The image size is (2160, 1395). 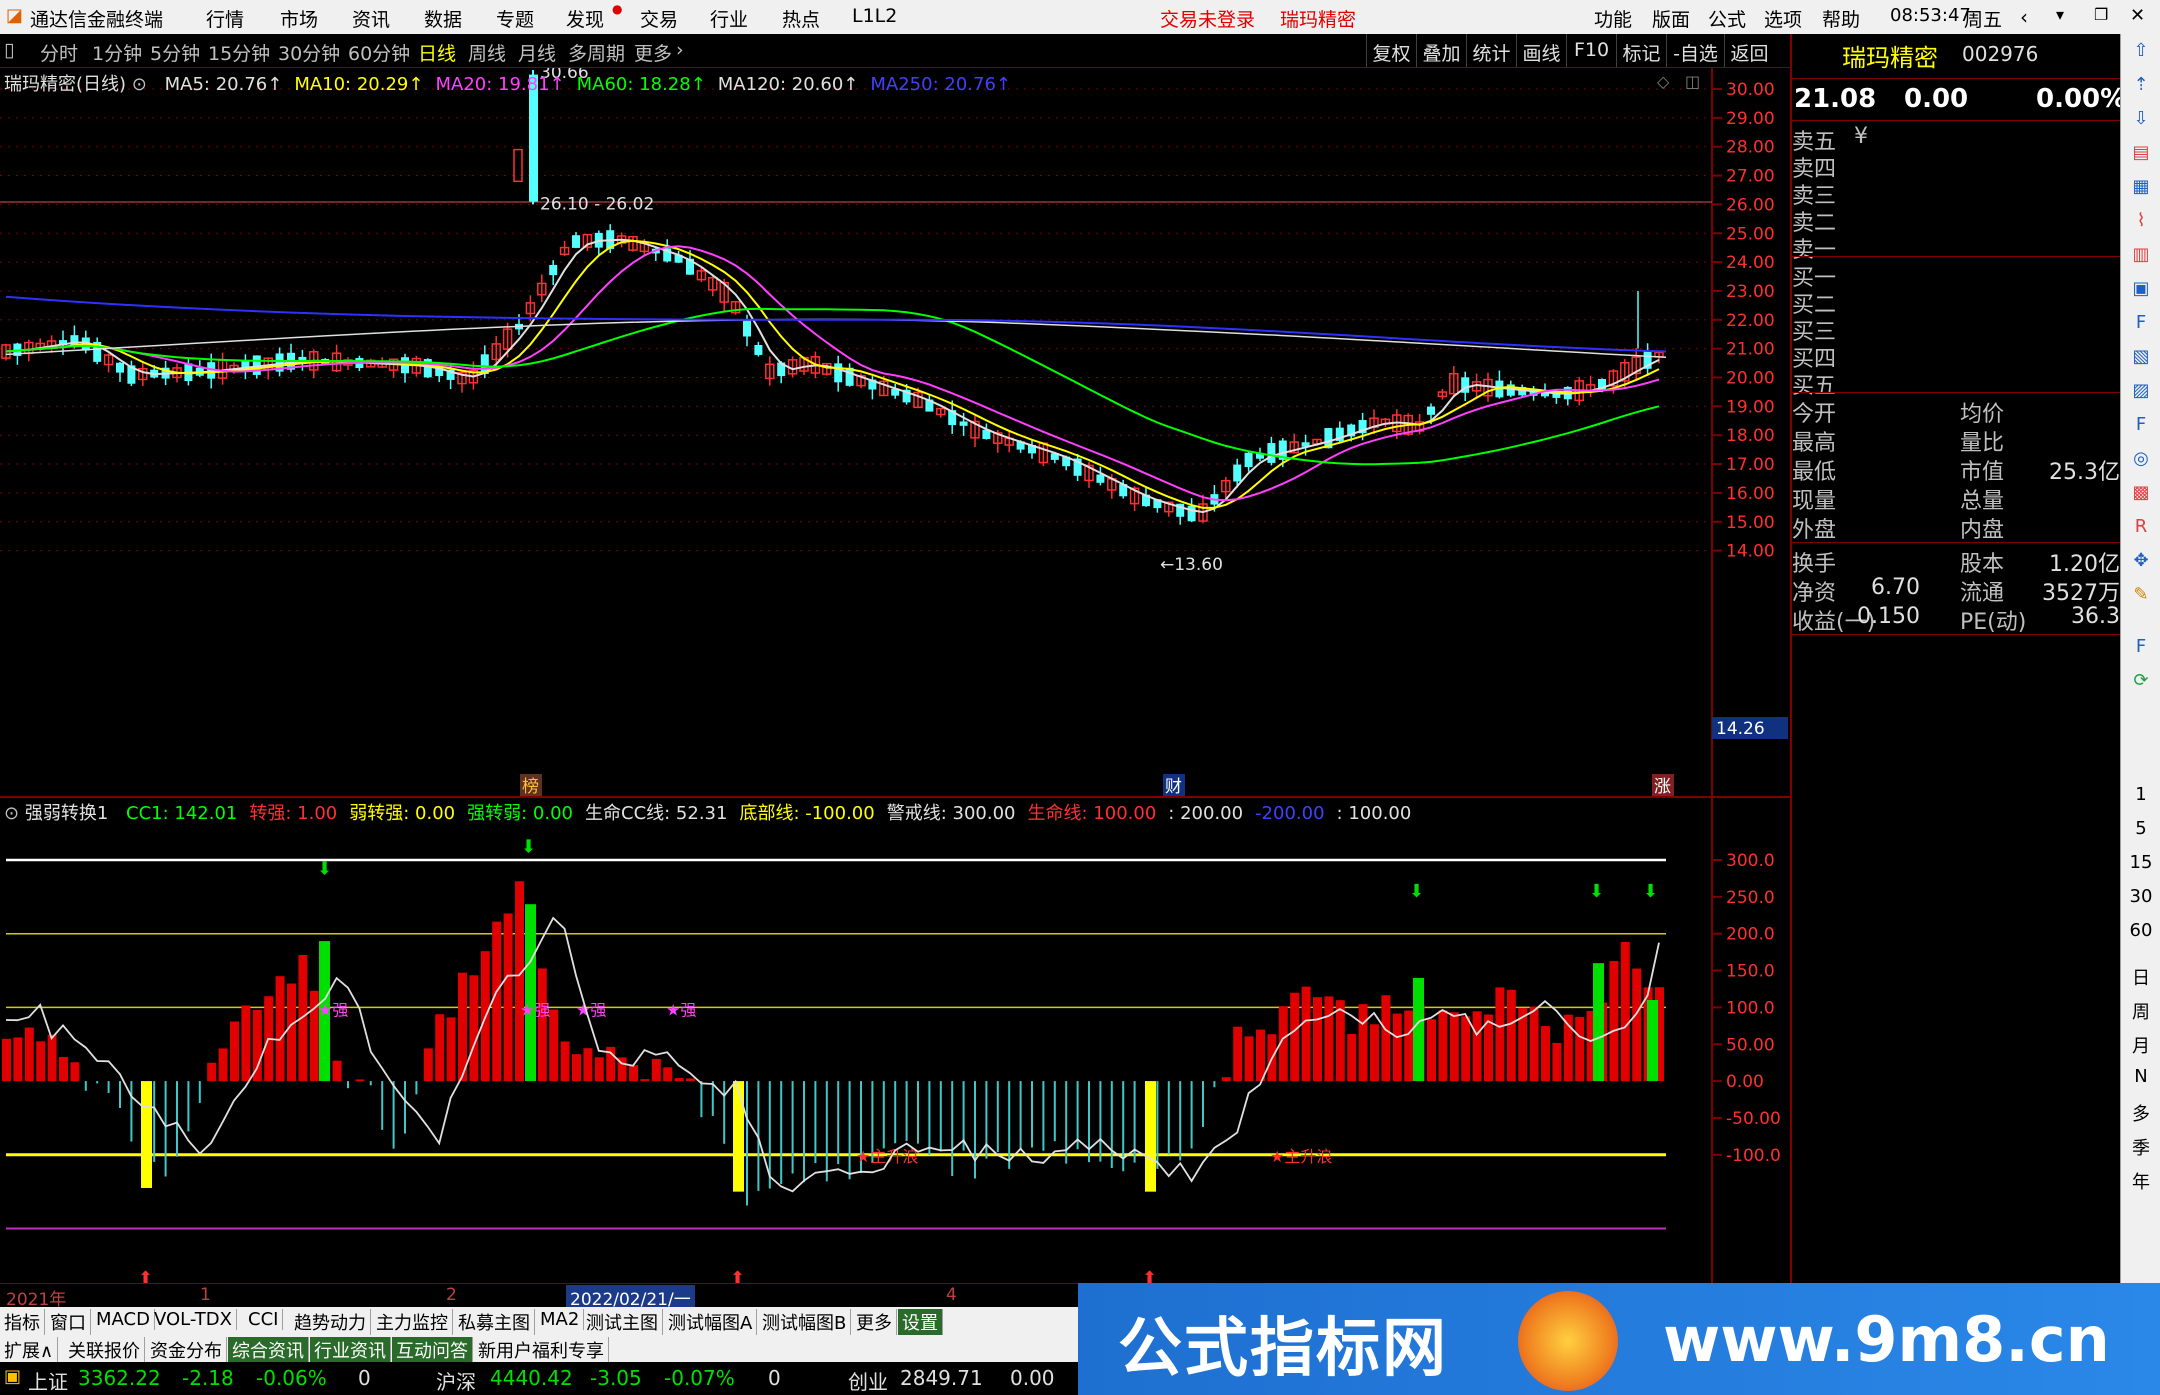 I want to click on menu-item-shuju: 数据, so click(x=443, y=18).